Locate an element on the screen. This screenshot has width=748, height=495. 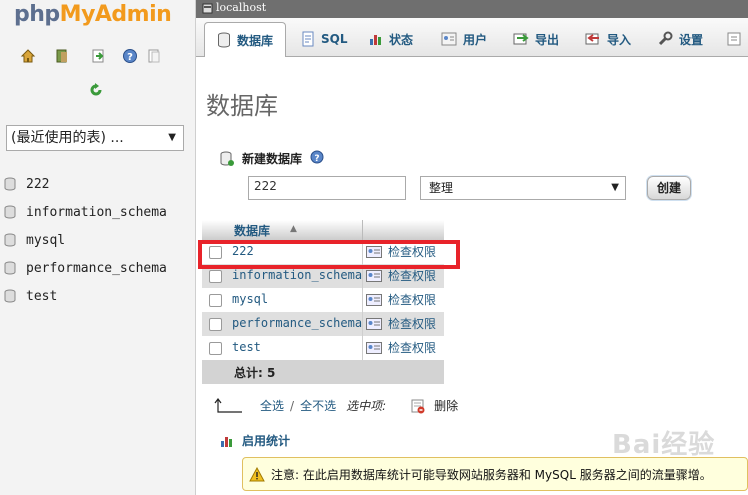
with-selected-bar: 全选 / 全不选 选中项: 删除 is located at coordinates (336, 405).